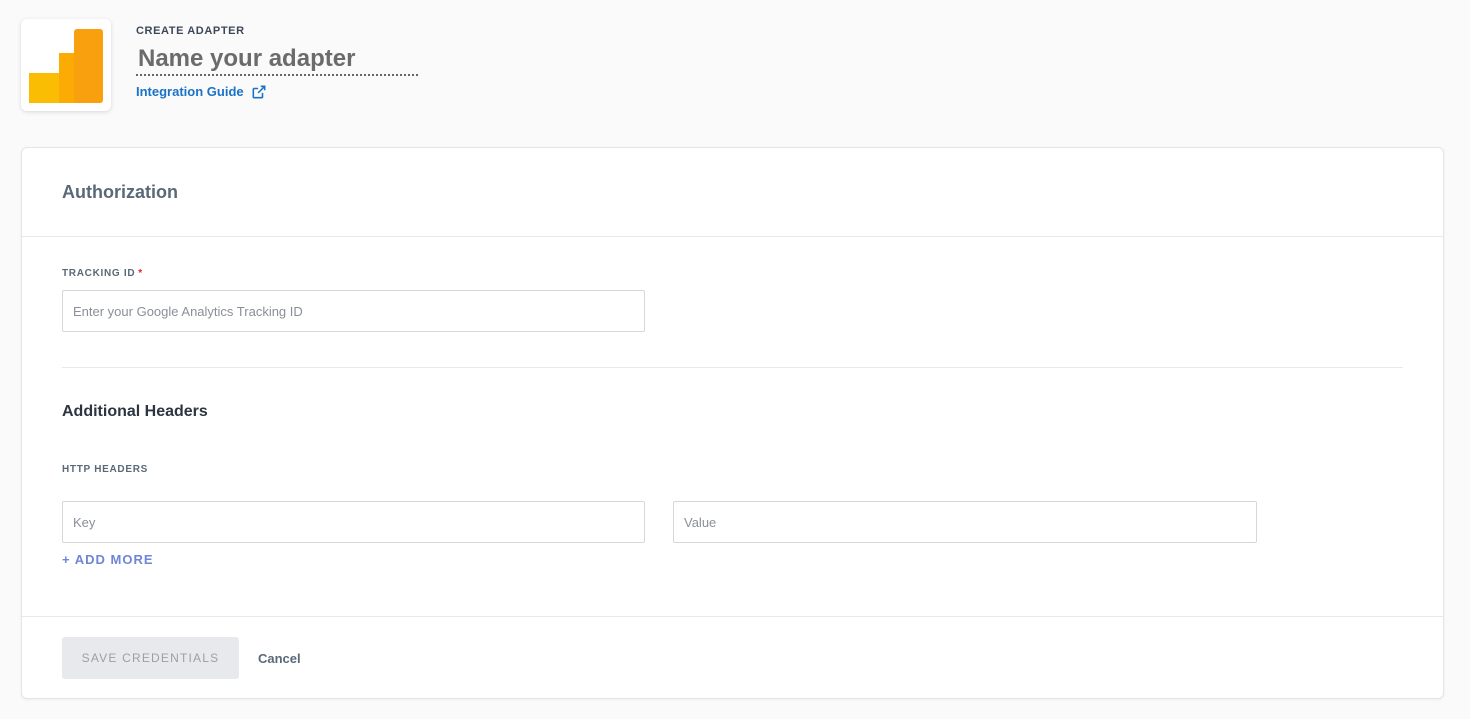 The image size is (1470, 719). I want to click on save-credentials-button: SAVE CREDENTIALS, so click(150, 658).